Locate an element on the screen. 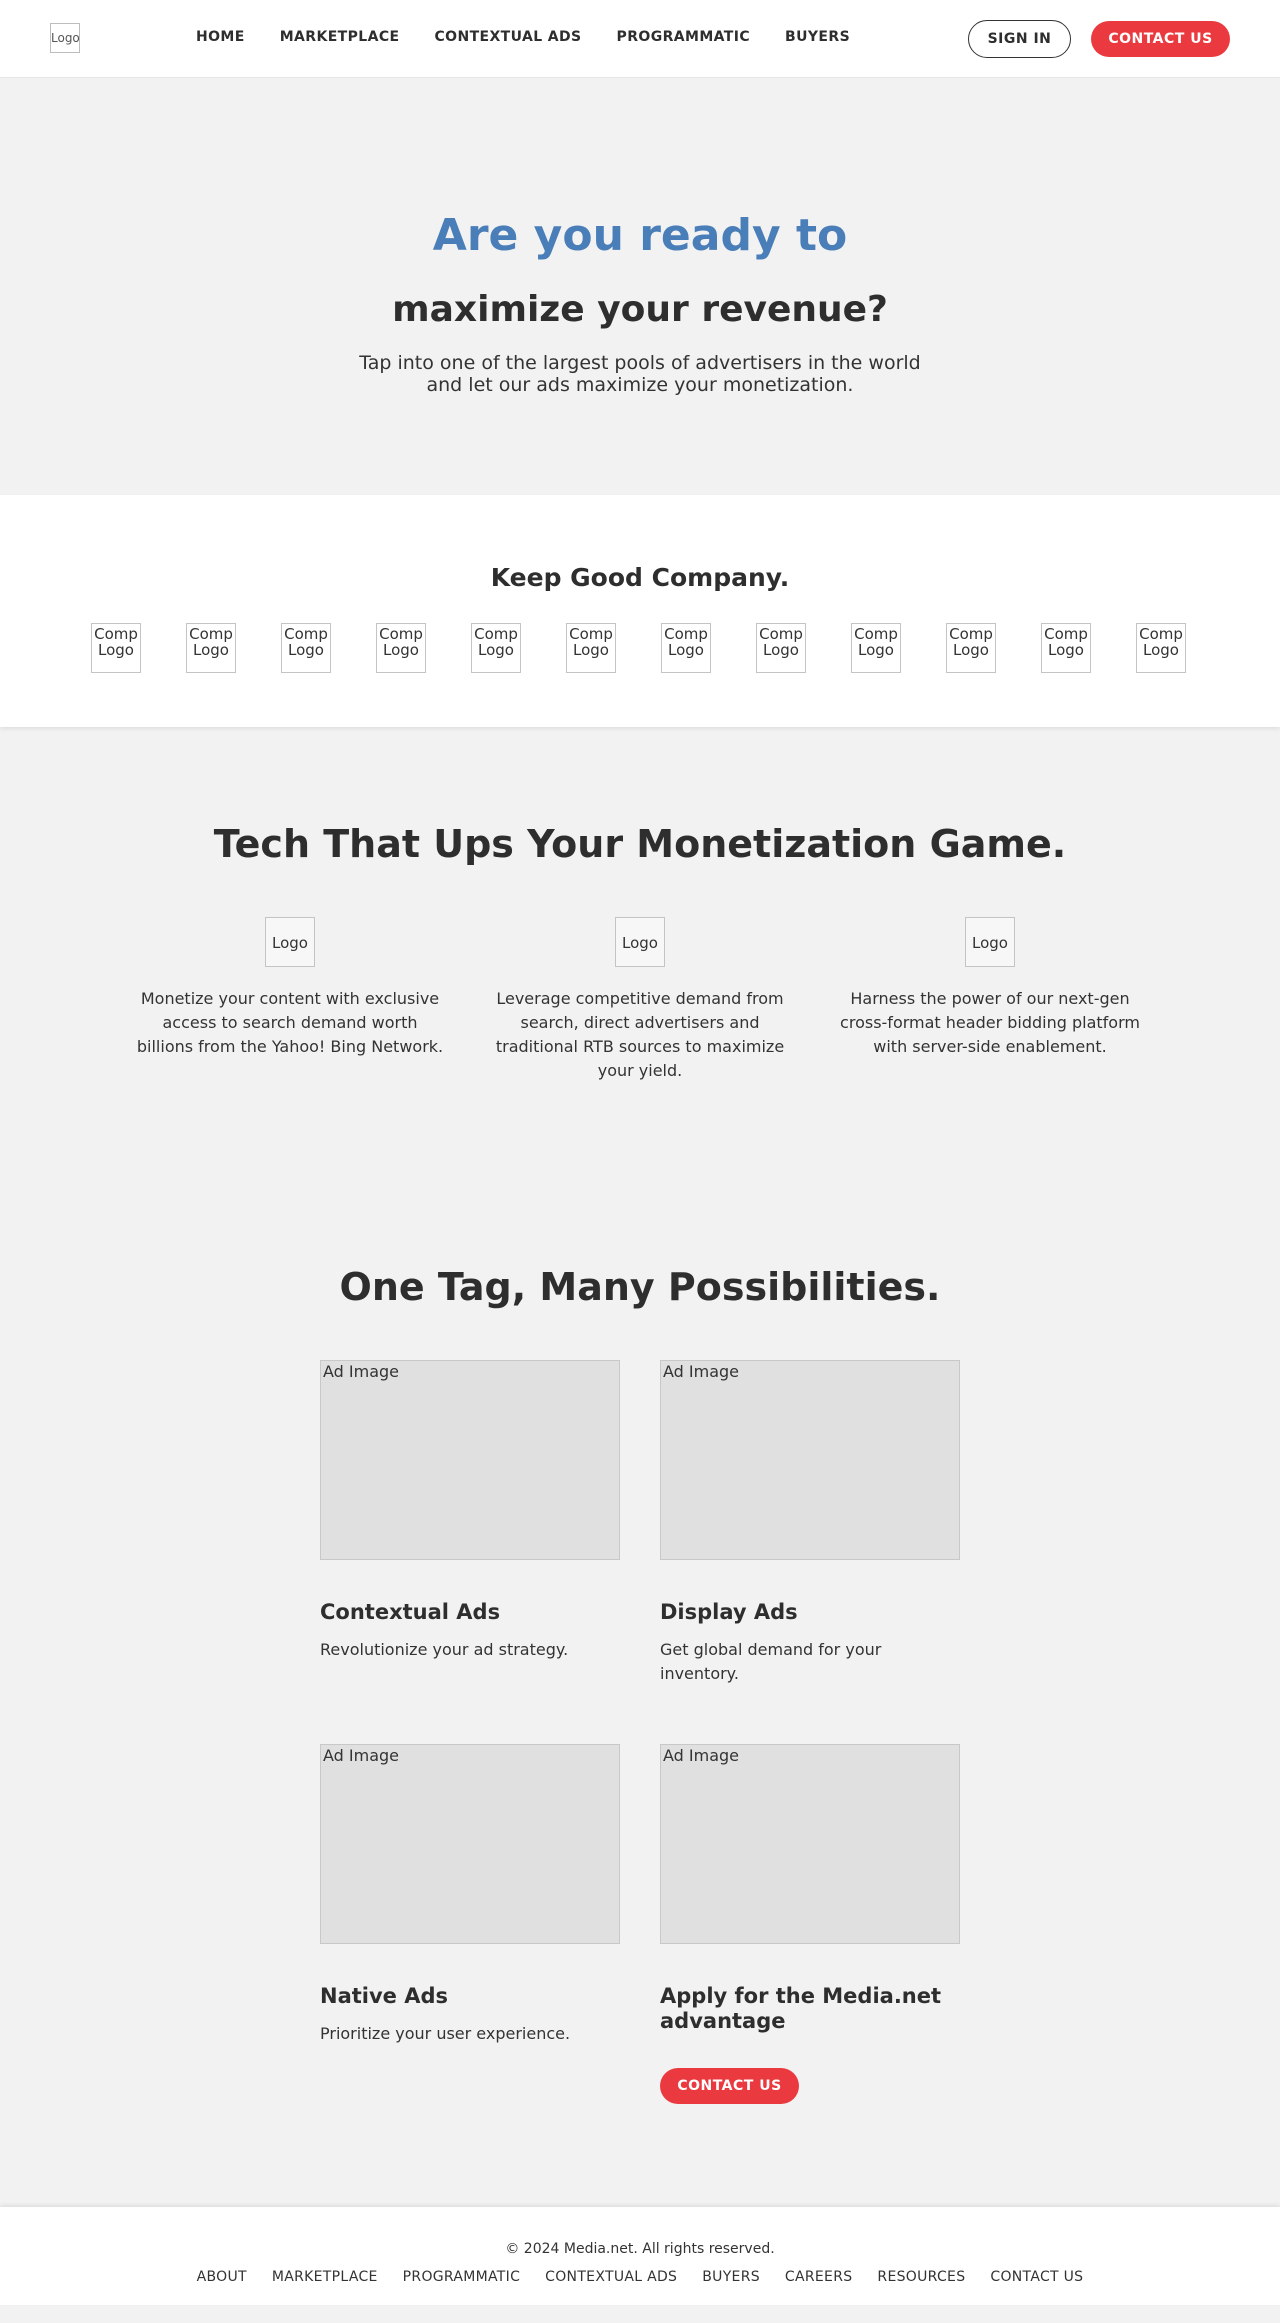  ad-card-text: Get global demand for your inventory. is located at coordinates (771, 1661).